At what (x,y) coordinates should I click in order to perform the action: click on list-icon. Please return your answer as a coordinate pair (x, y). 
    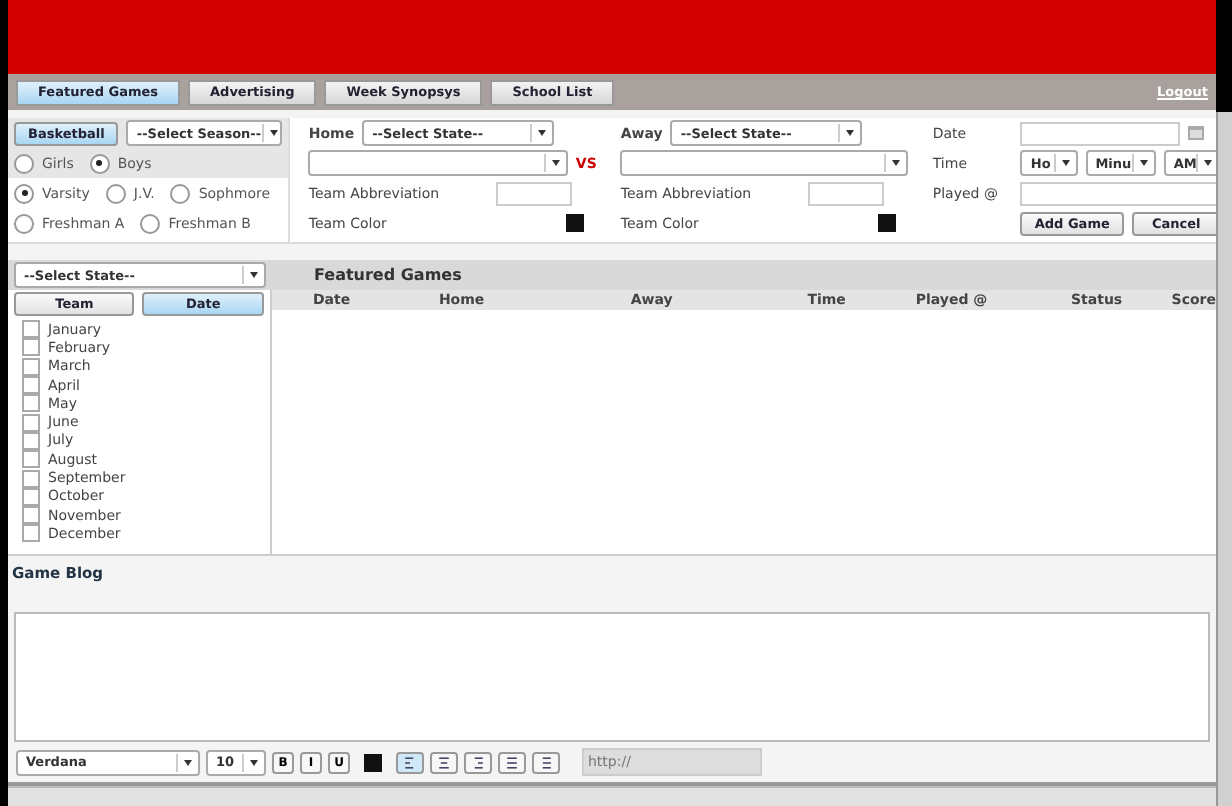
    Looking at the image, I should click on (546, 762).